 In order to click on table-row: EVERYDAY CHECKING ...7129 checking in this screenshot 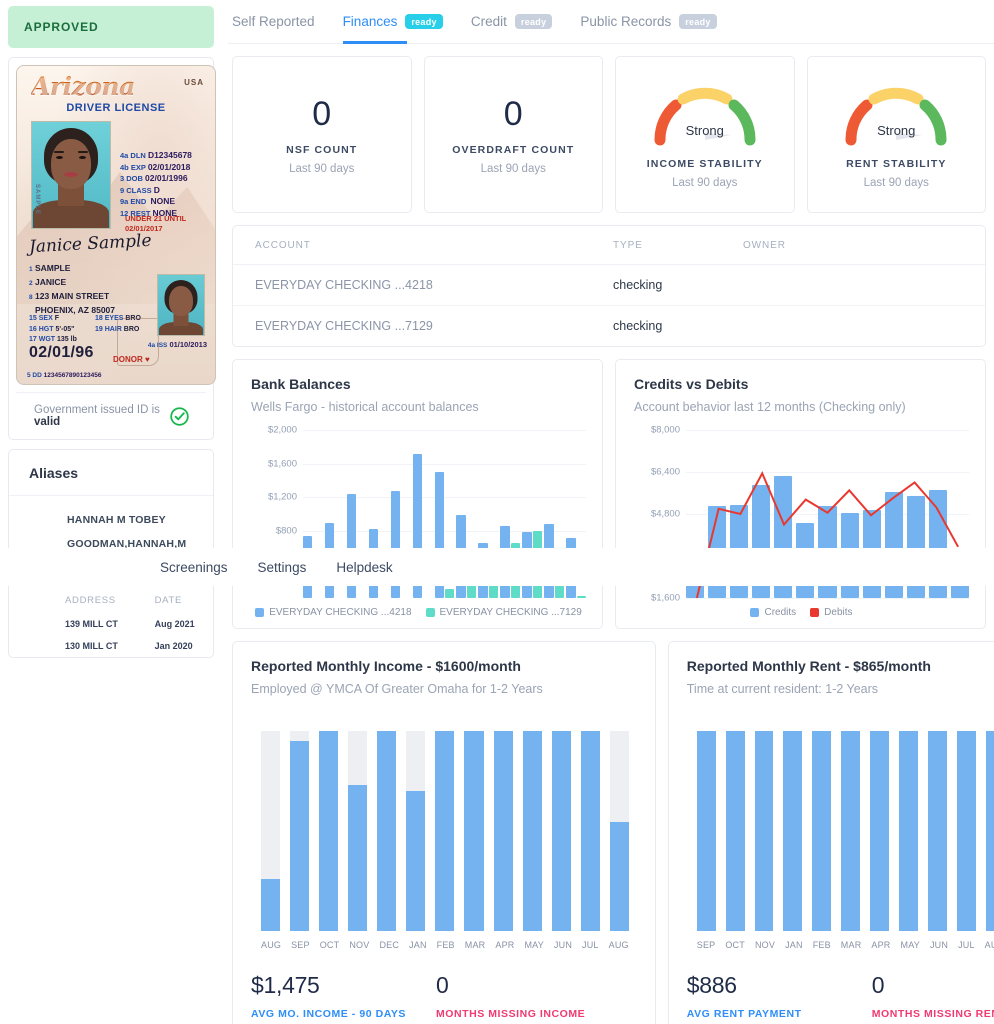, I will do `click(609, 326)`.